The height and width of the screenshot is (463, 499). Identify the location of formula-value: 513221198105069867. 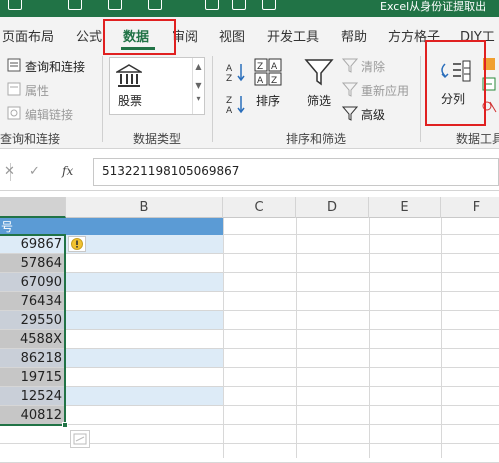
(171, 171).